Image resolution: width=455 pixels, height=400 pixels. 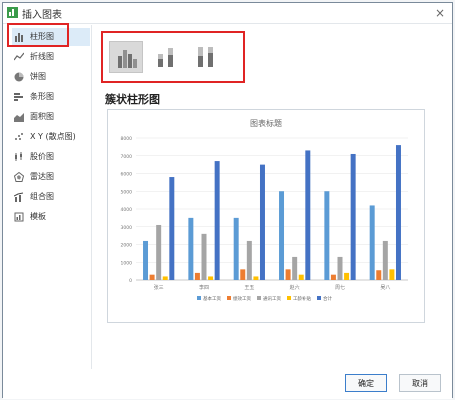 I want to click on y-tick-label: 6000, so click(x=127, y=175).